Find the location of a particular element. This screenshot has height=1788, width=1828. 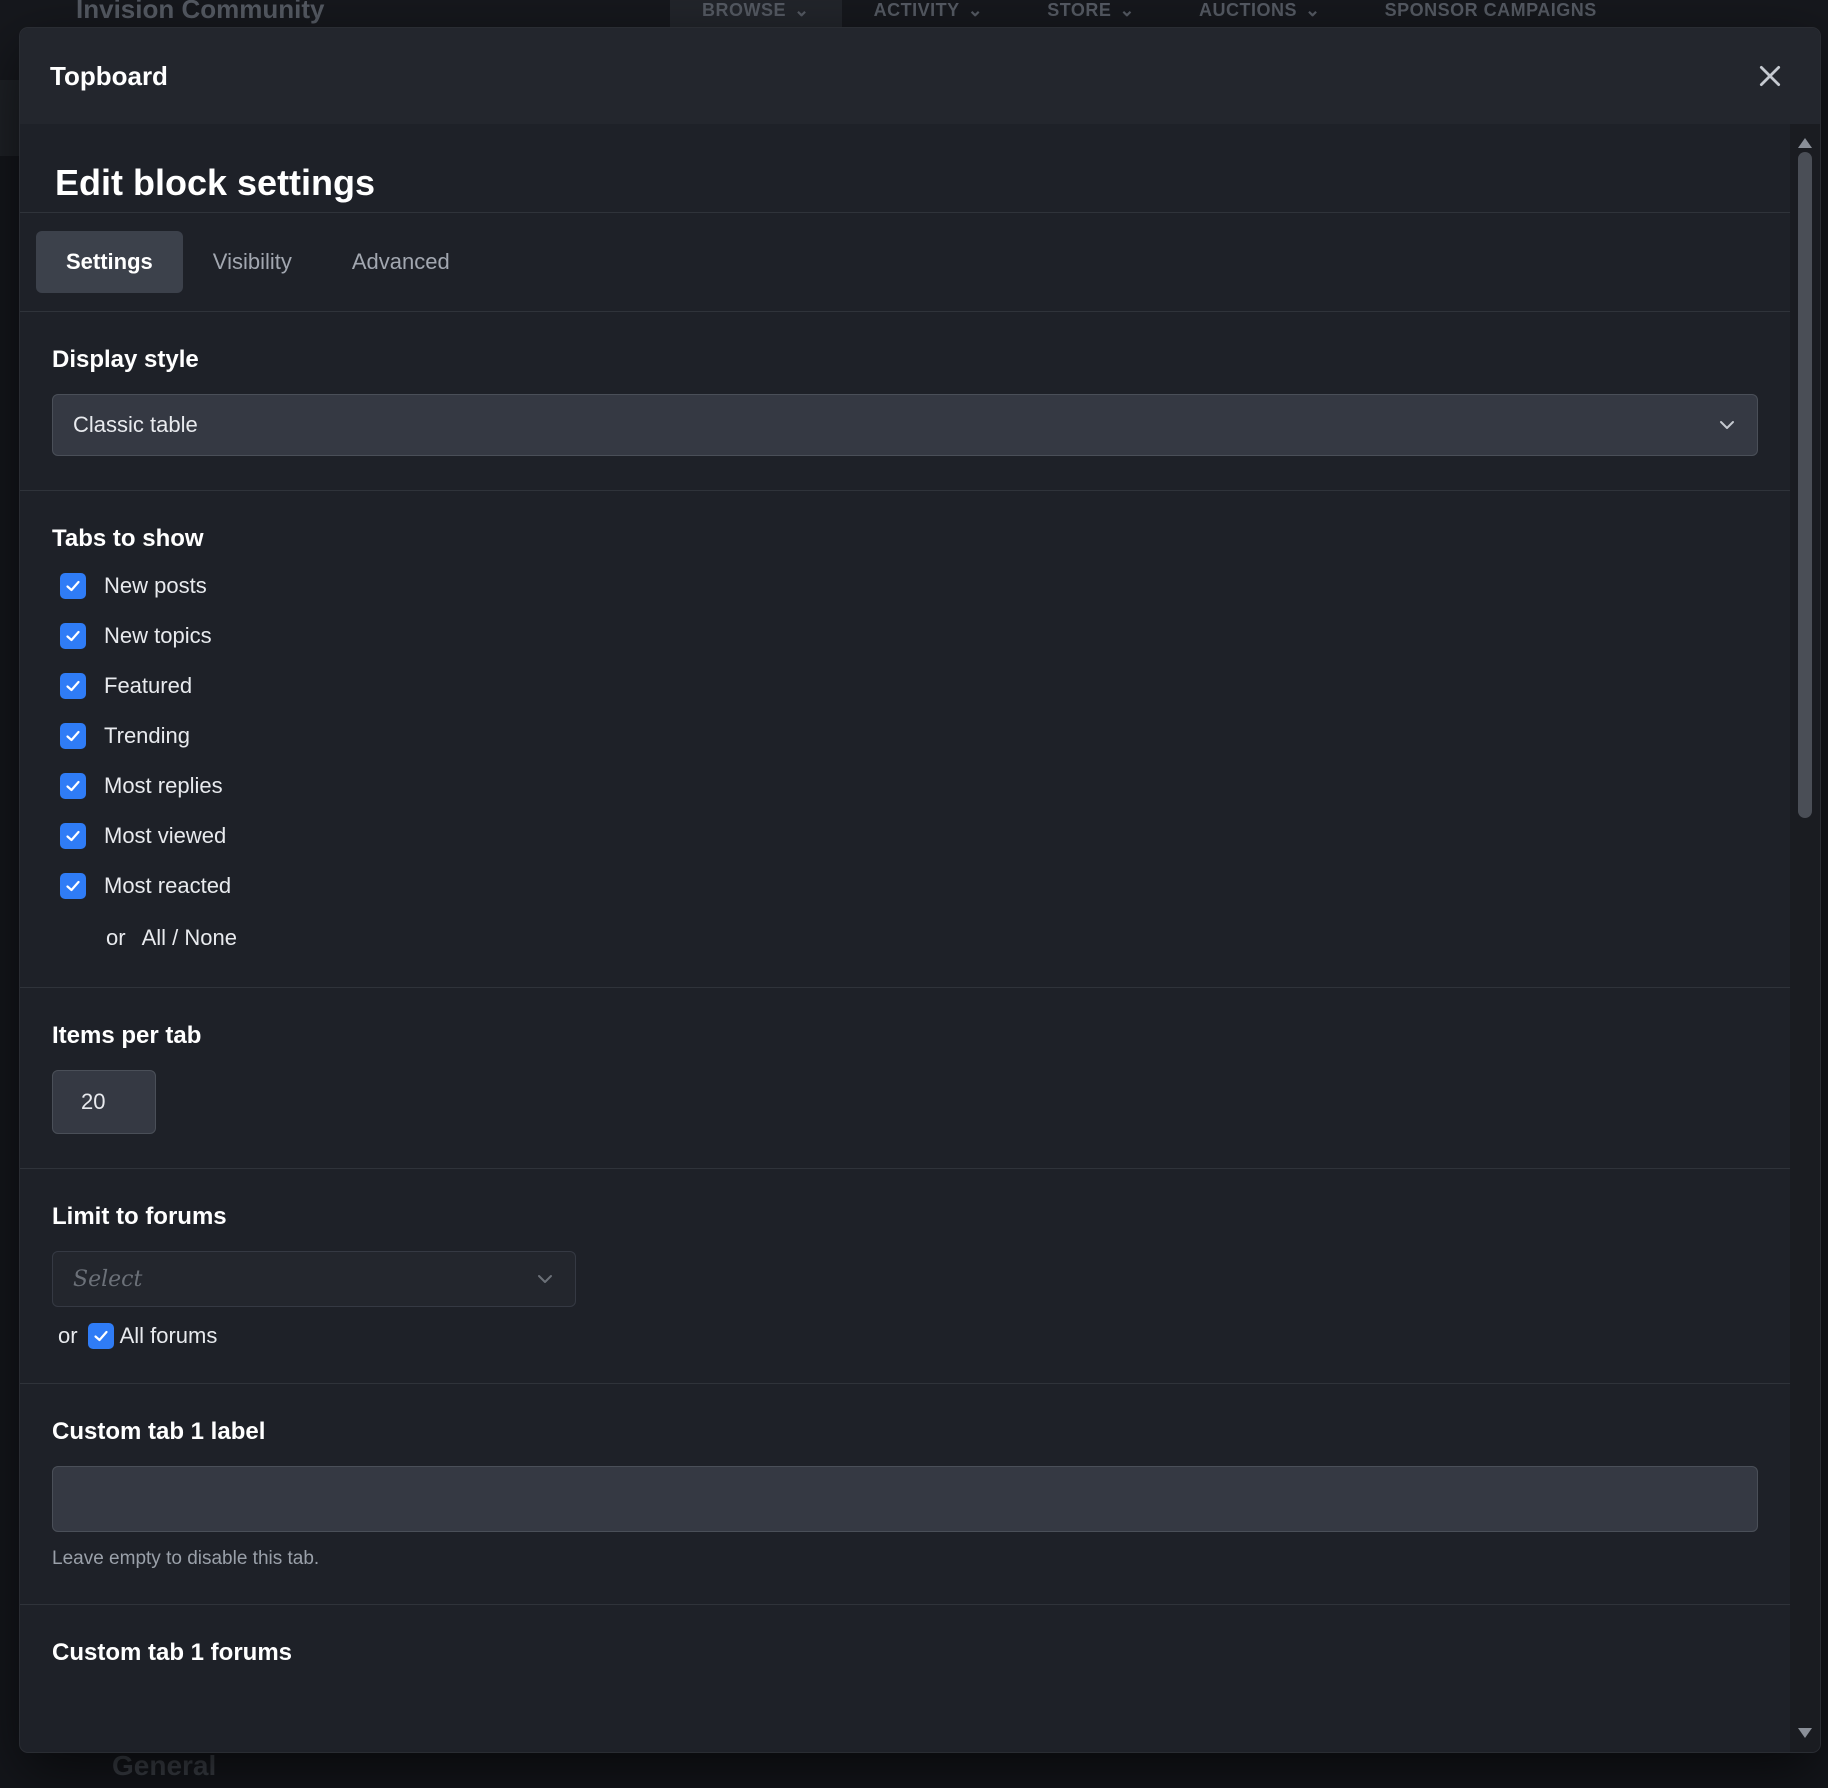

checkbox-row-new-topics: New topics is located at coordinates (905, 636).